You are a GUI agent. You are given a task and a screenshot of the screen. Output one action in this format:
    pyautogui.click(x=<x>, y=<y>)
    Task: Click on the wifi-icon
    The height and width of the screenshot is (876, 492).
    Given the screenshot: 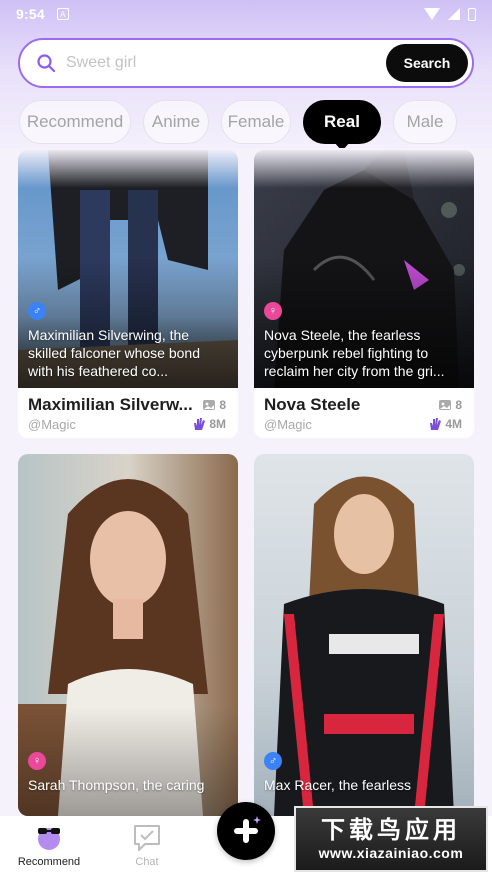 What is the action you would take?
    pyautogui.click(x=432, y=14)
    